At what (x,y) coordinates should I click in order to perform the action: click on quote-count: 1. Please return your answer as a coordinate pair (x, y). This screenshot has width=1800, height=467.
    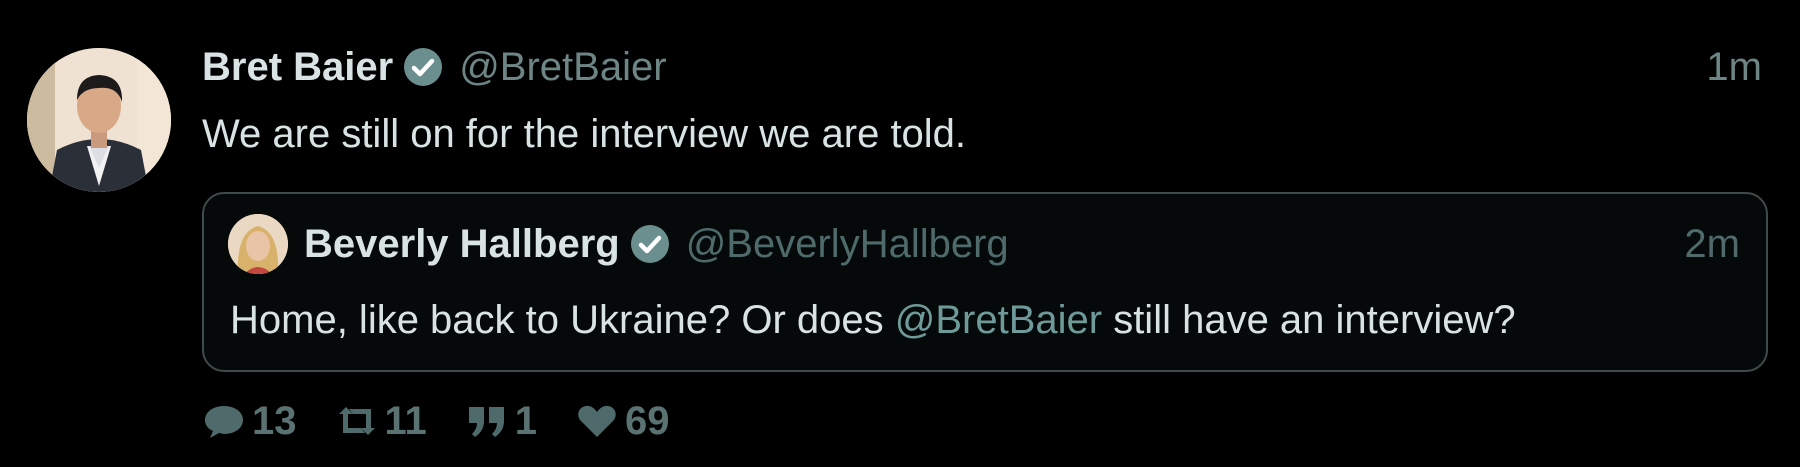
    Looking at the image, I should click on (526, 420).